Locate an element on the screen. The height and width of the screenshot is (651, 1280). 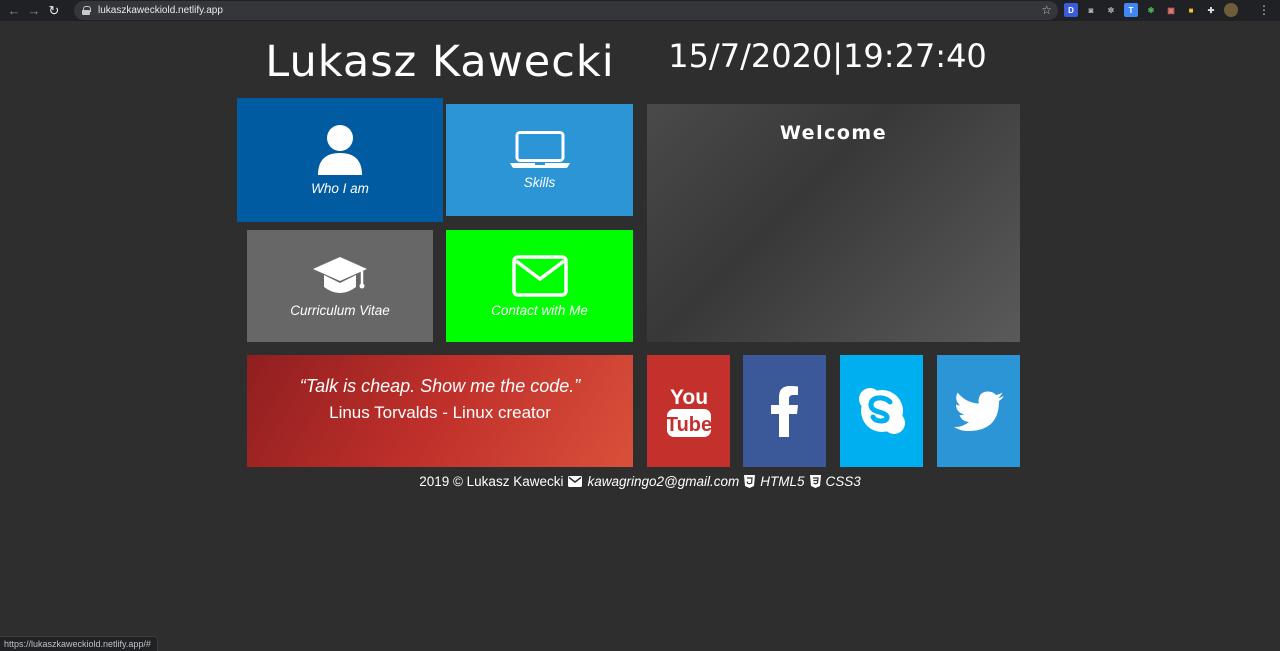
extensions-bar: D ◙ ✲ T ✱ ▣ ■ ✚ is located at coordinates (1151, 10).